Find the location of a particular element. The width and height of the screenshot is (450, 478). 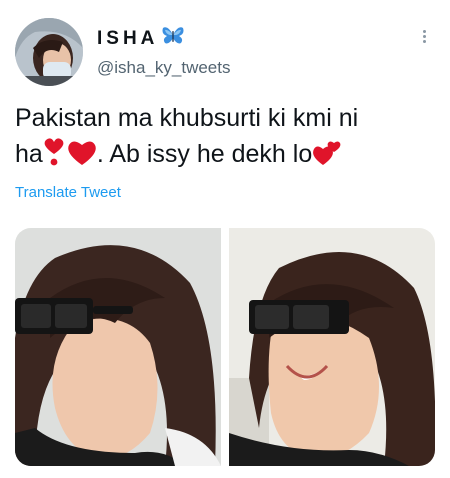

author-name-row: ISHA is located at coordinates (140, 38).